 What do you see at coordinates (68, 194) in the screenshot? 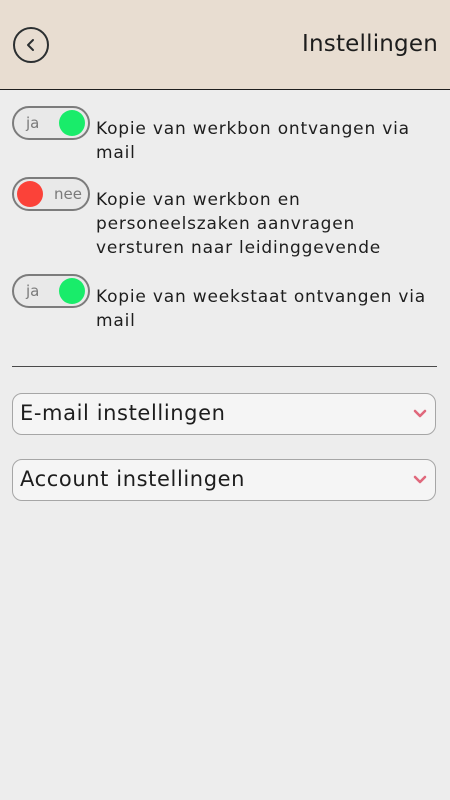
I see `toggle-state-label: nee` at bounding box center [68, 194].